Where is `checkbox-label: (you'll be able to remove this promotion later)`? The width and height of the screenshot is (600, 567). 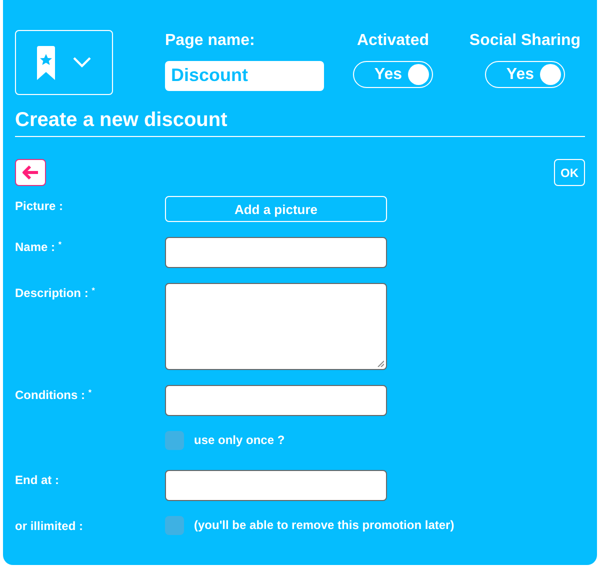
checkbox-label: (you'll be able to remove this promotion later) is located at coordinates (324, 525).